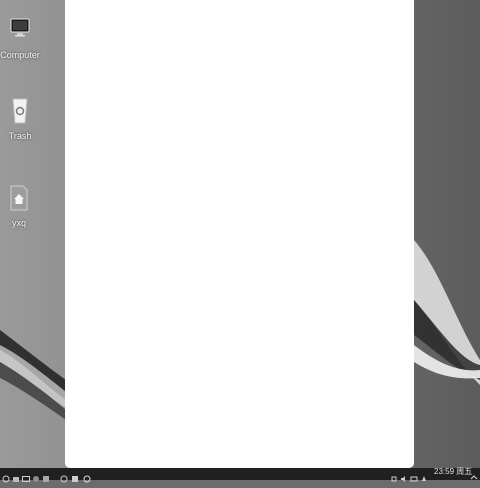  What do you see at coordinates (20, 110) in the screenshot?
I see `trash-icon` at bounding box center [20, 110].